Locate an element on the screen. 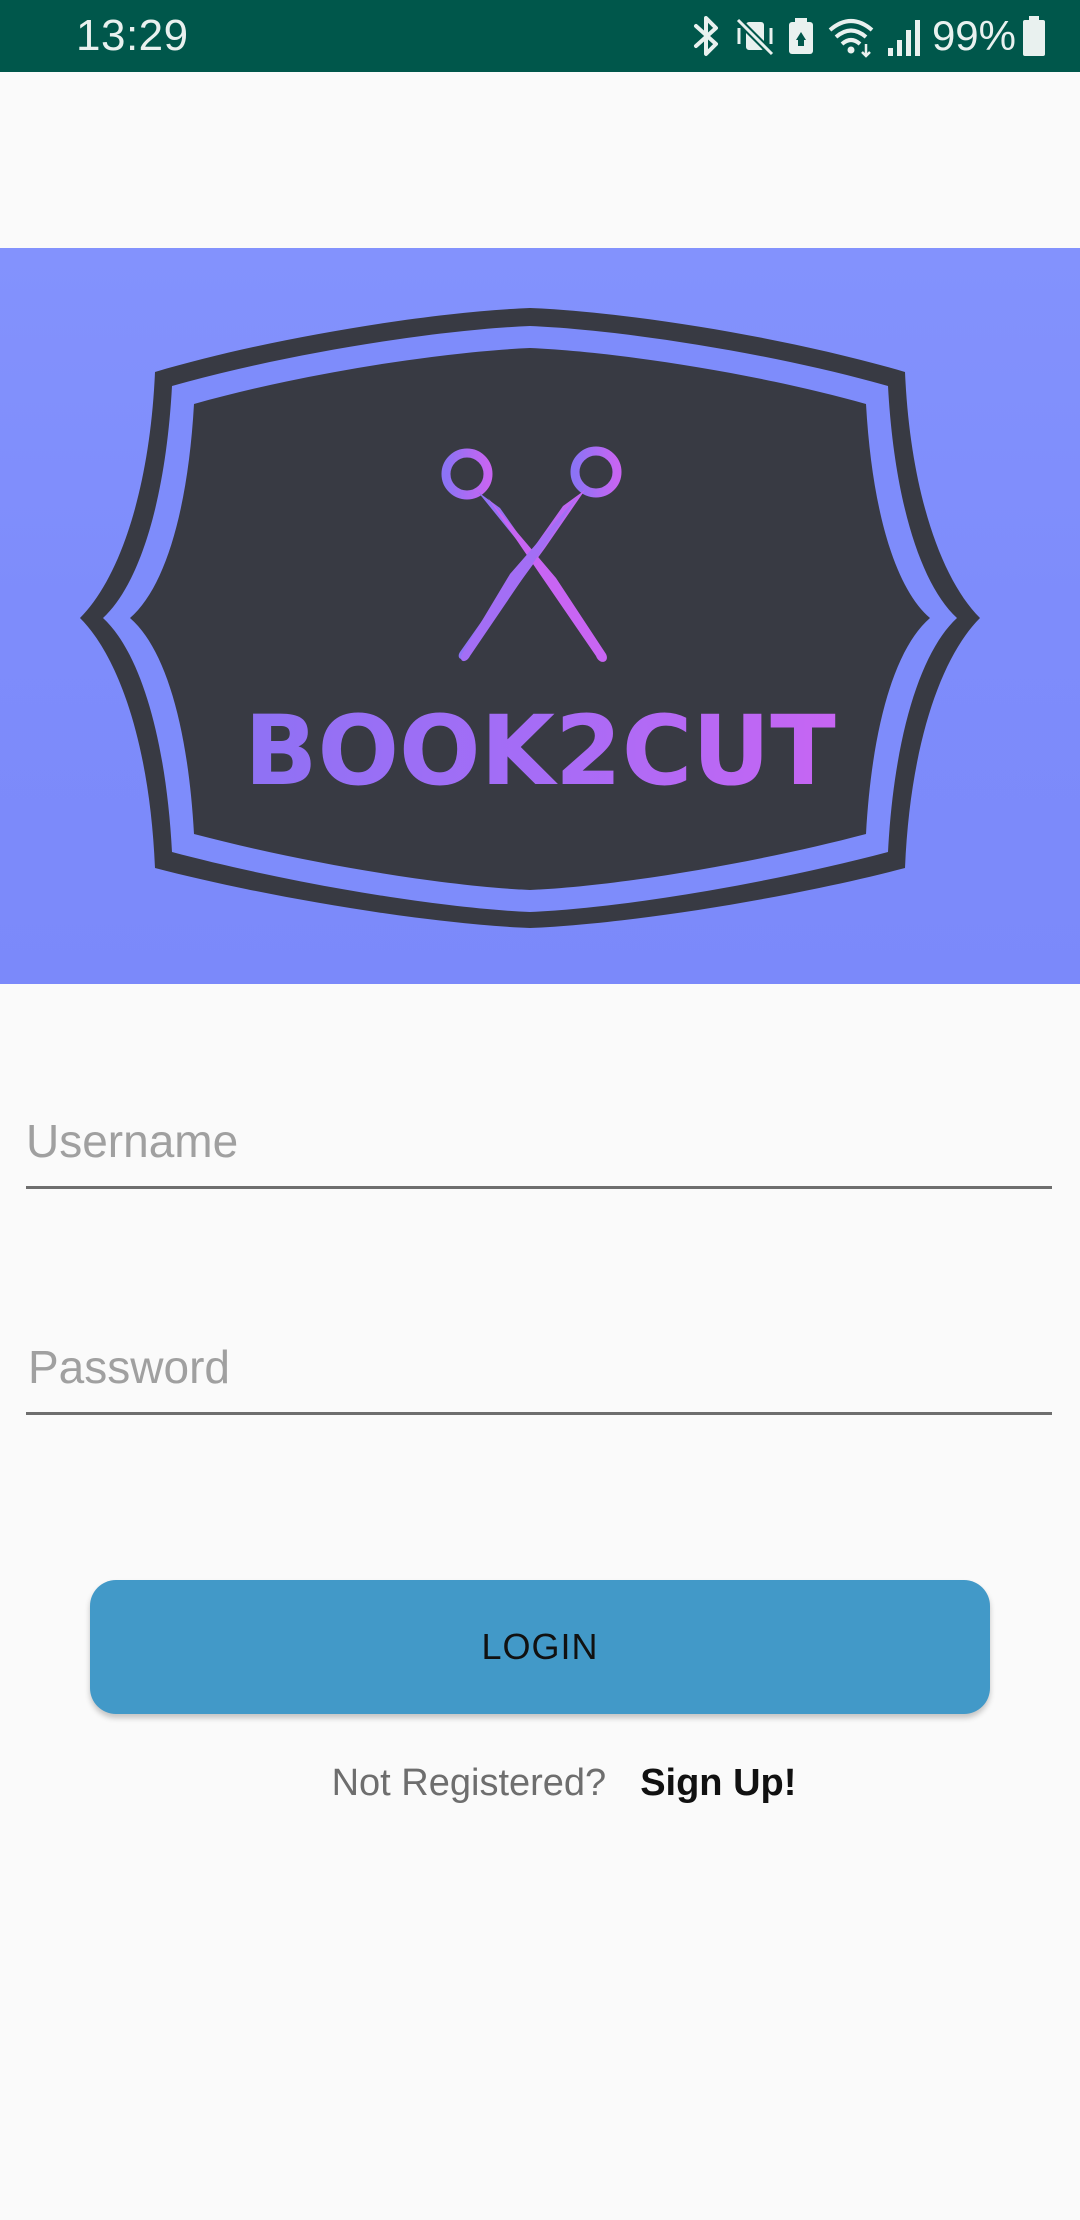 This screenshot has width=1080, height=2220. password-input is located at coordinates (539, 1367).